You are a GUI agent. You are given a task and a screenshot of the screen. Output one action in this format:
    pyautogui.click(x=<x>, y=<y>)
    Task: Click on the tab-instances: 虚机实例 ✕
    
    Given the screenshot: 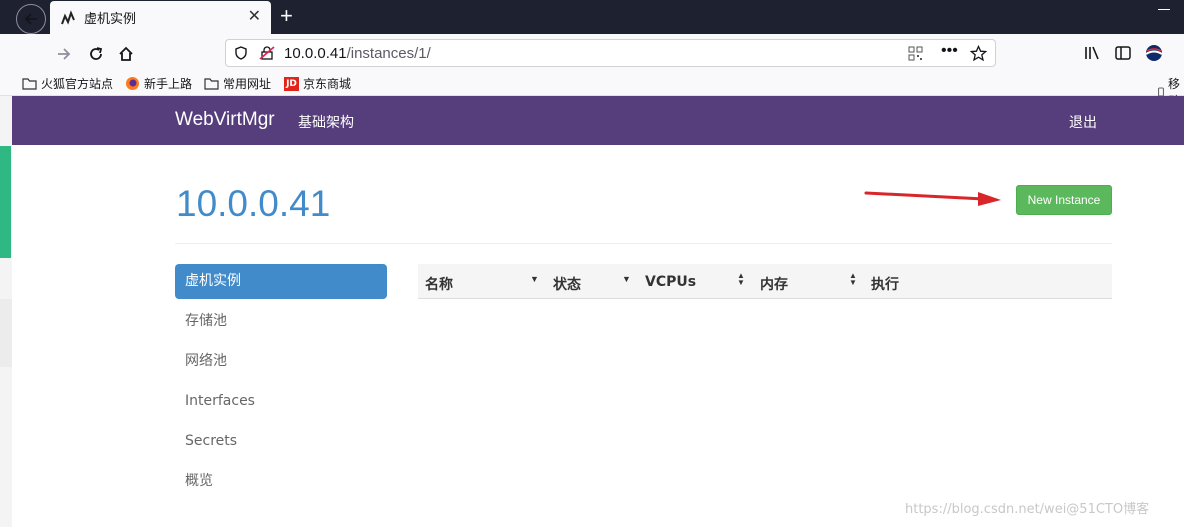 What is the action you would take?
    pyautogui.click(x=160, y=17)
    